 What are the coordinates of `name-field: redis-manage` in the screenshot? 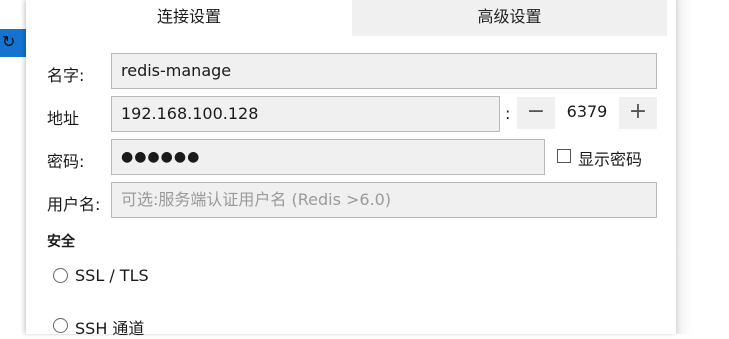 It's located at (384, 71).